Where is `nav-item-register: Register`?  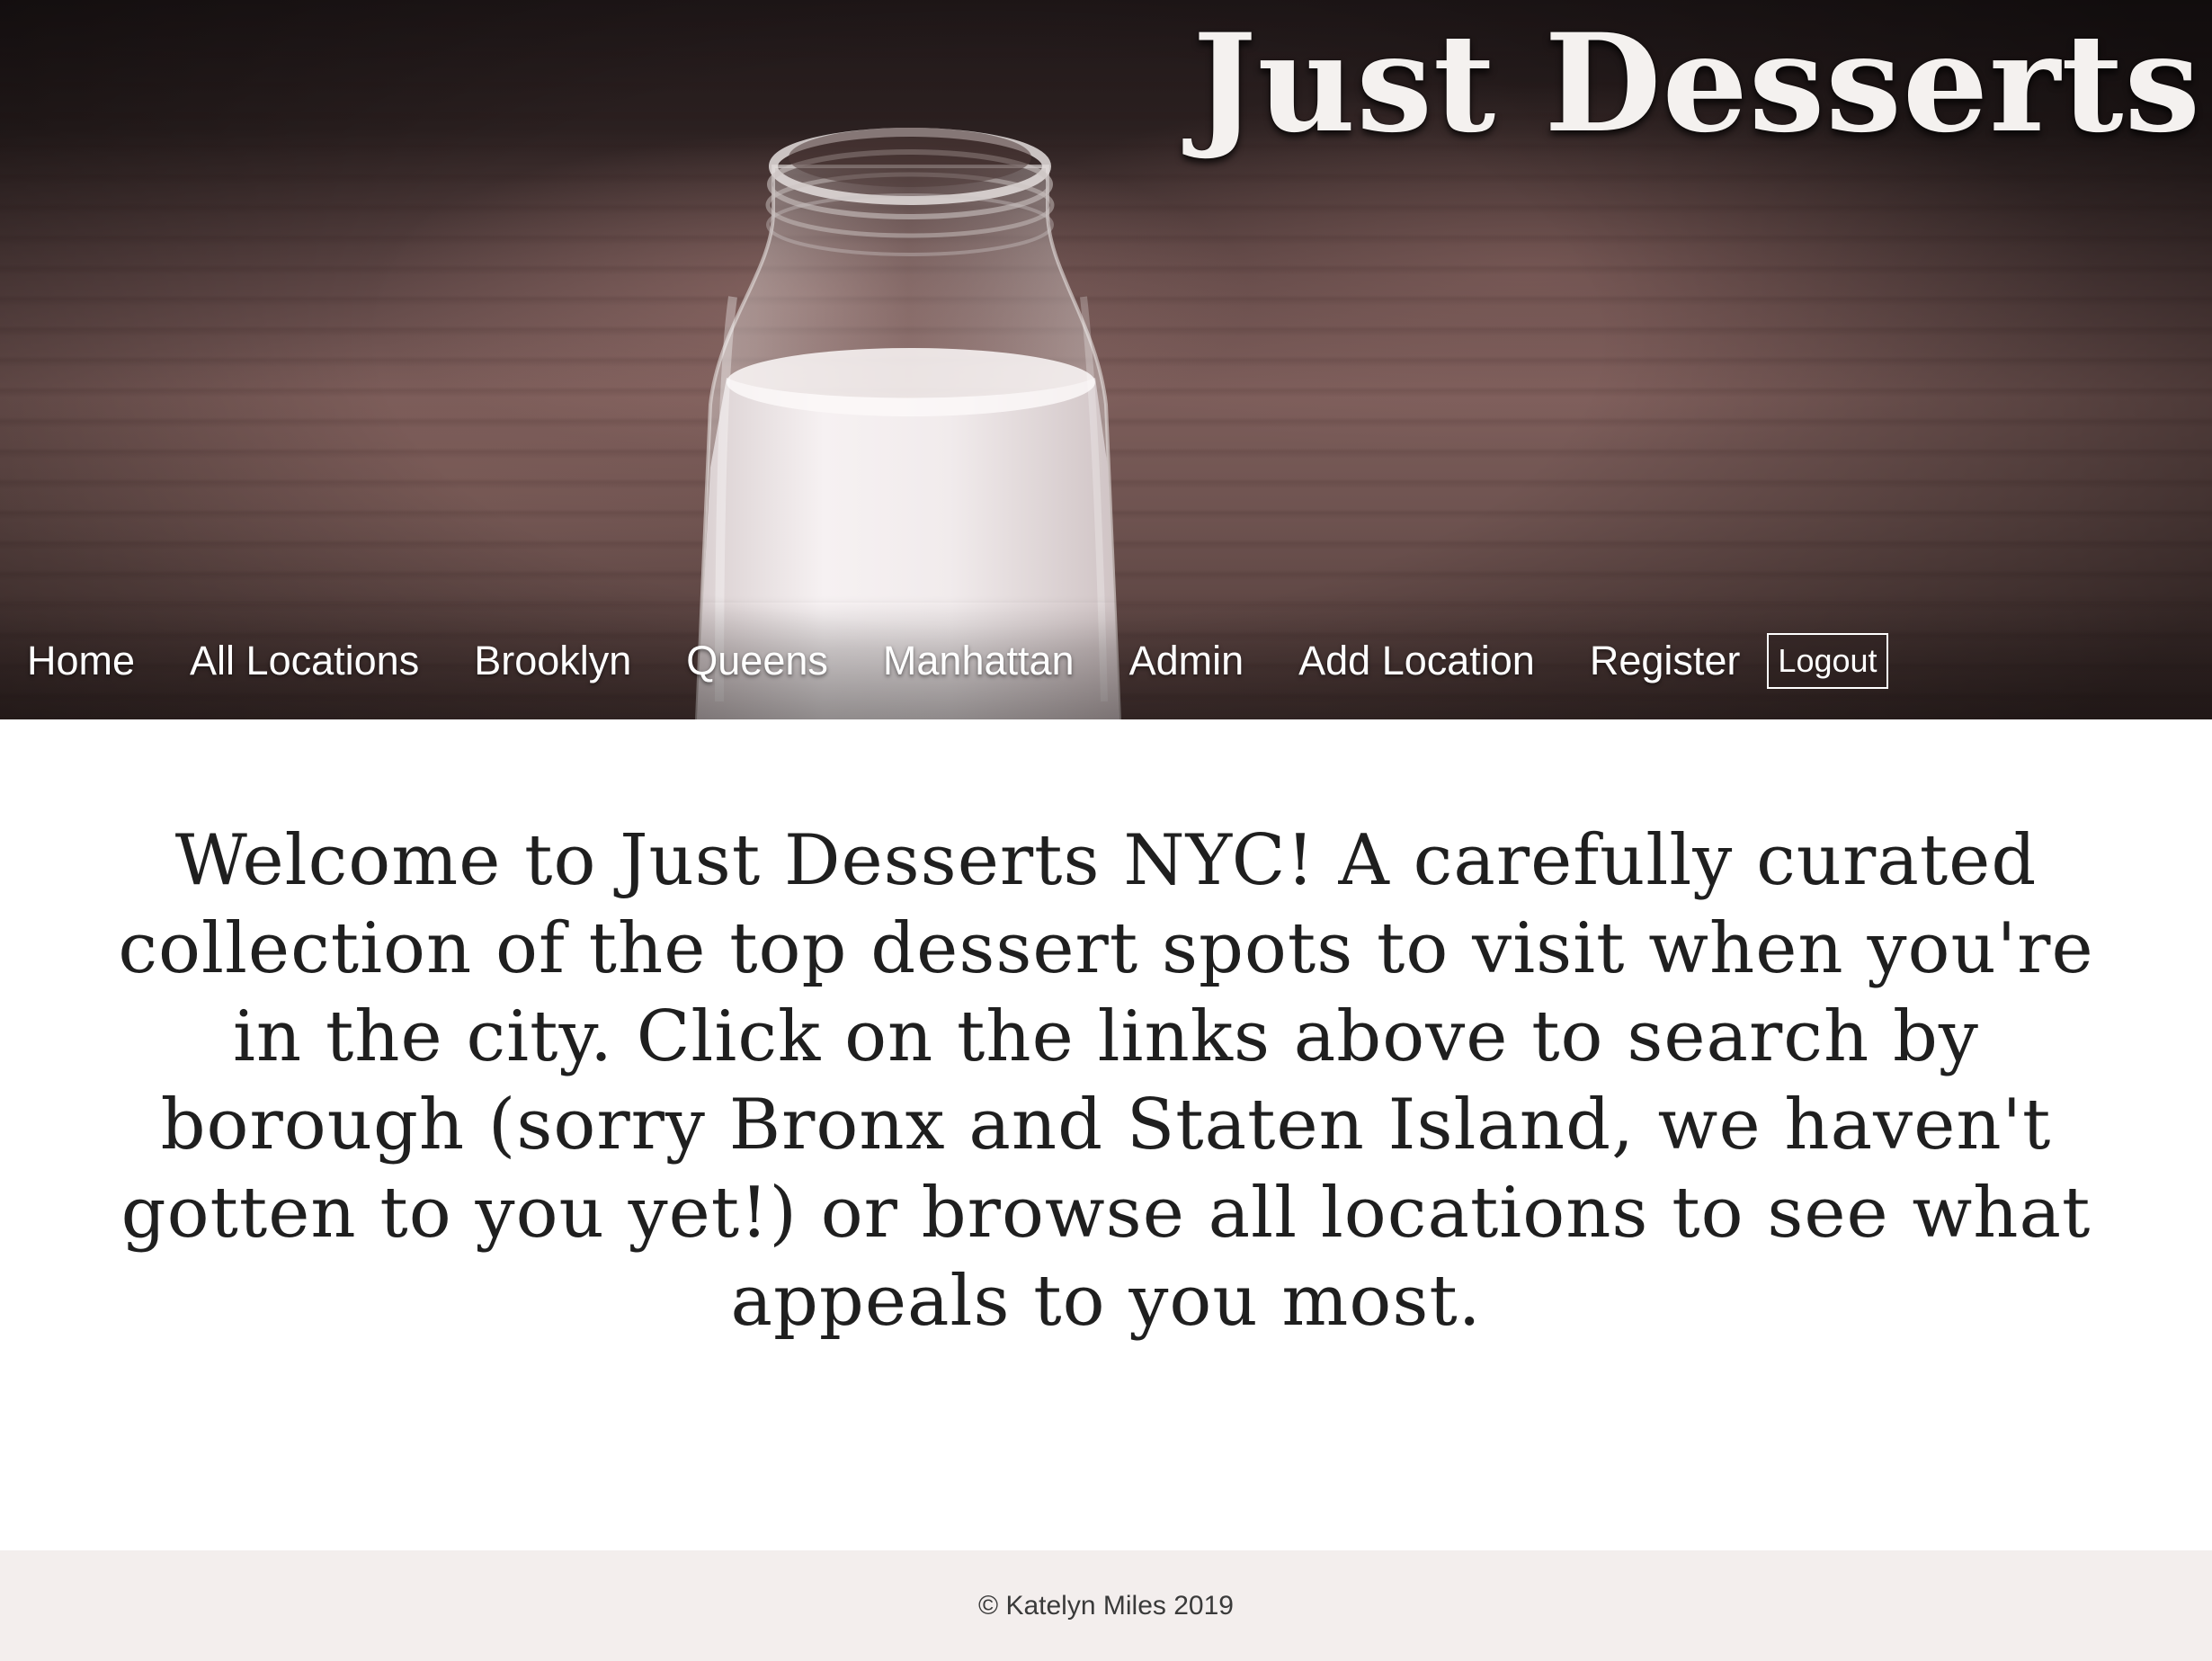
nav-item-register: Register is located at coordinates (1665, 661).